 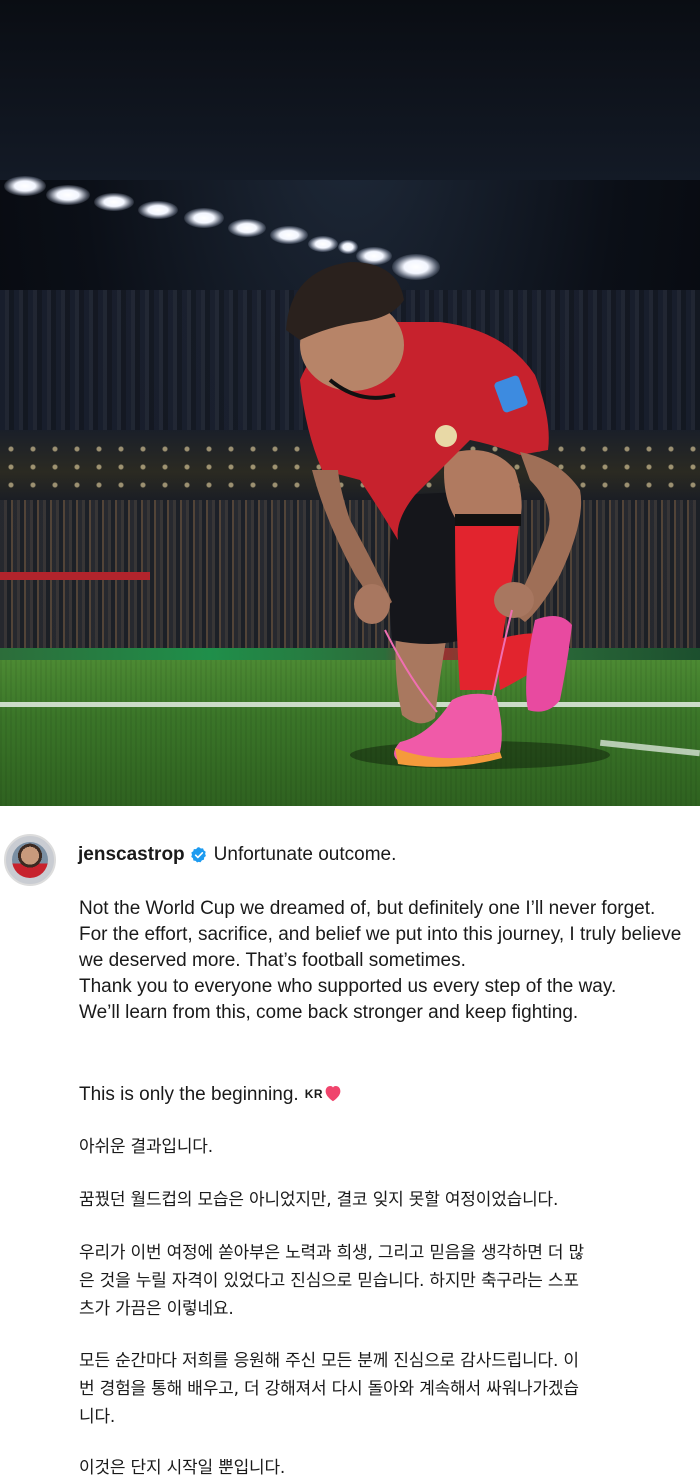 I want to click on closing-text: This is only the beginning., so click(x=189, y=1094).